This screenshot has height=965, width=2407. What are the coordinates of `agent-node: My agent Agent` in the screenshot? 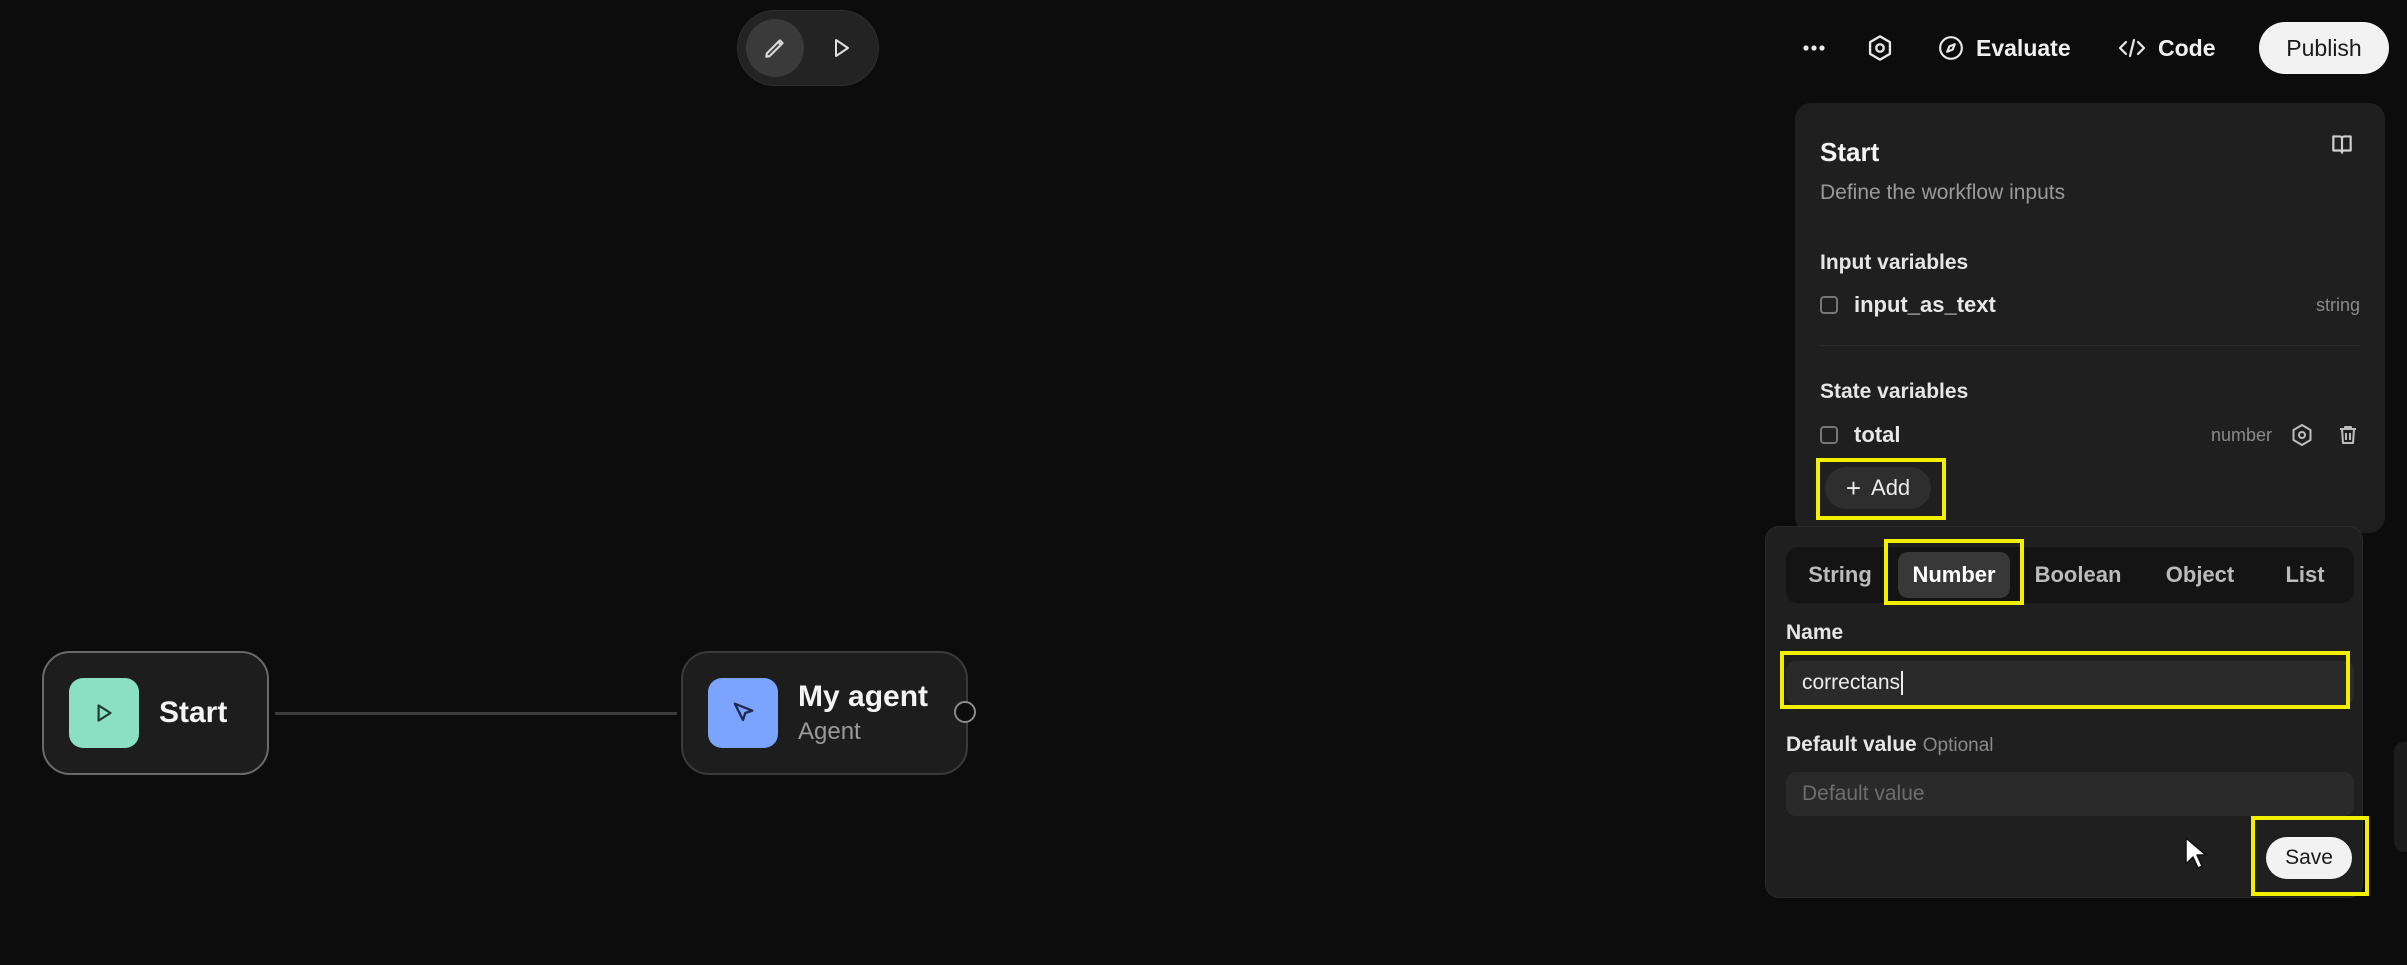 It's located at (824, 713).